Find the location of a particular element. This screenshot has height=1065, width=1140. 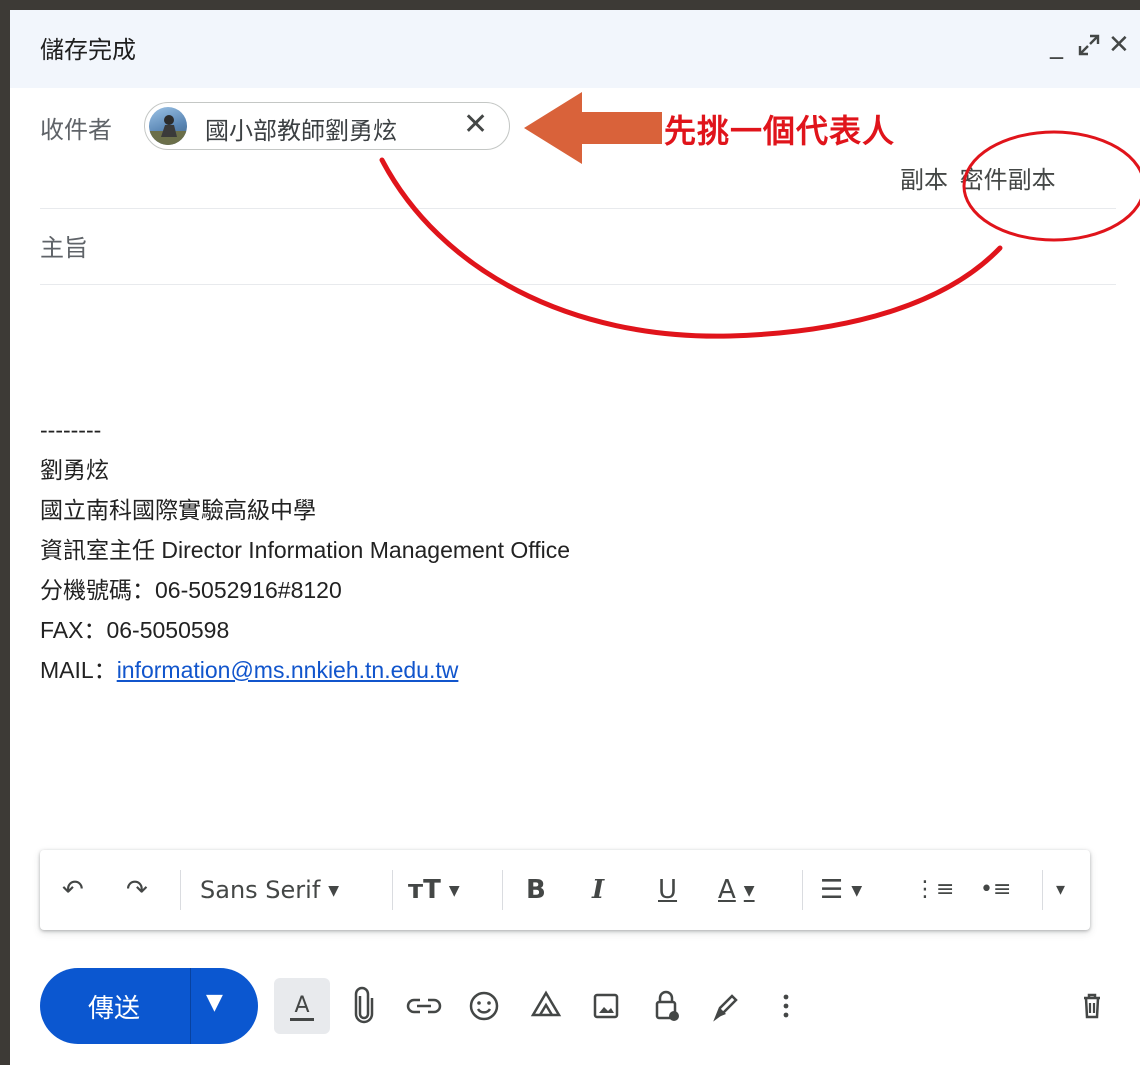

trash-icon is located at coordinates (1092, 1006).